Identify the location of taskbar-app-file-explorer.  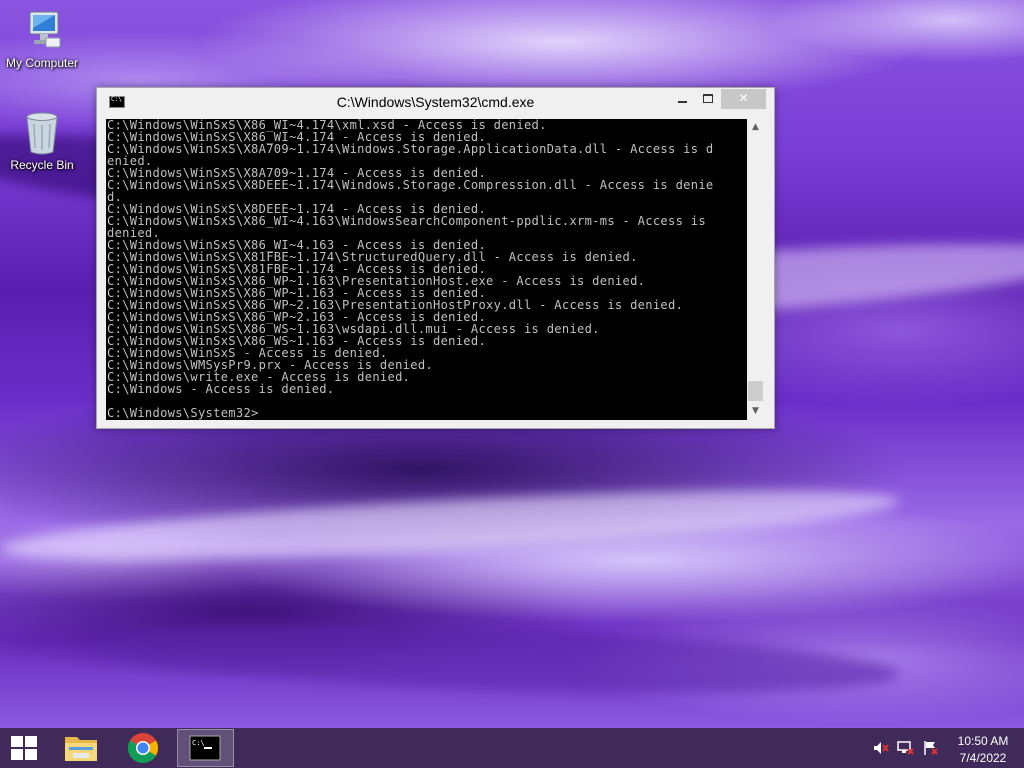
(81, 748).